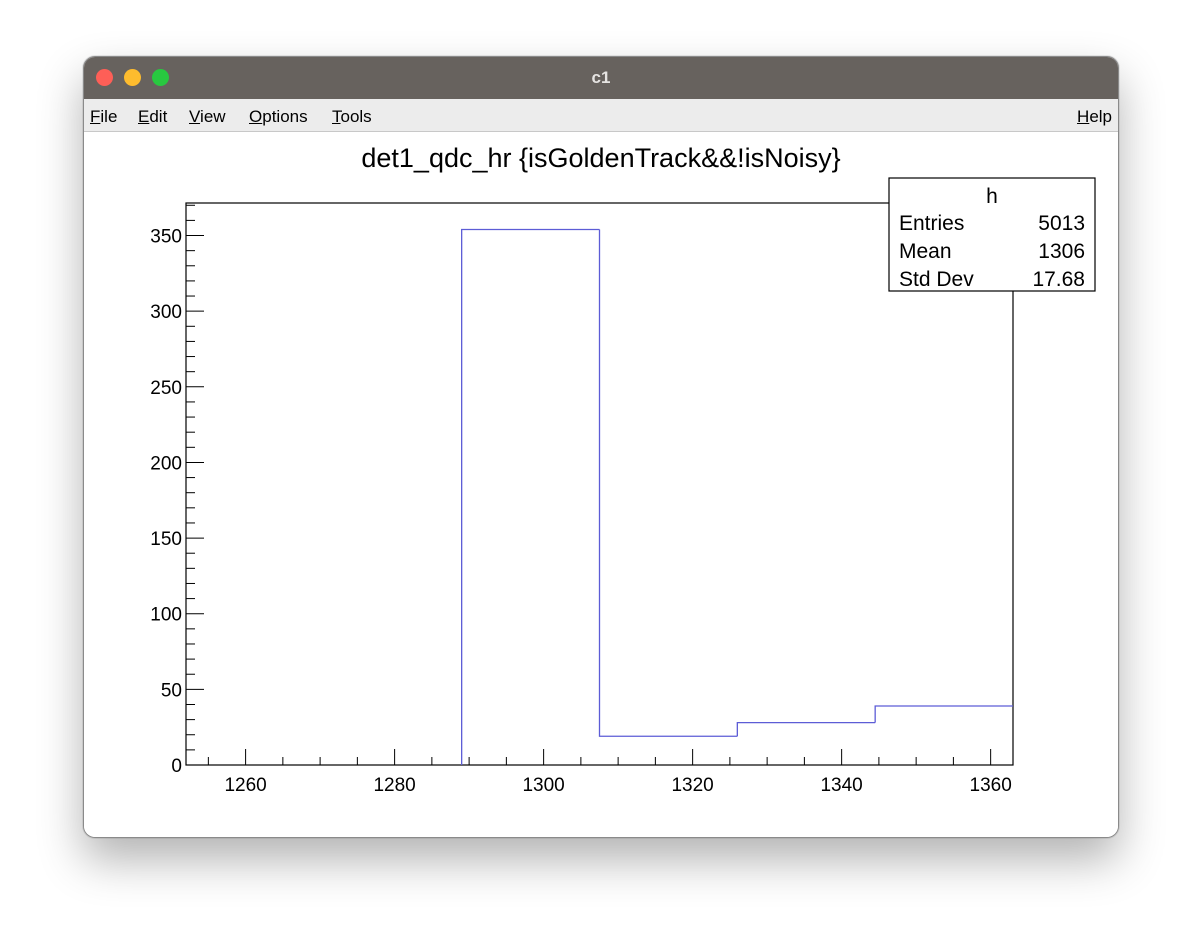 This screenshot has height=946, width=1200. I want to click on menu-tools: Tools, so click(352, 117).